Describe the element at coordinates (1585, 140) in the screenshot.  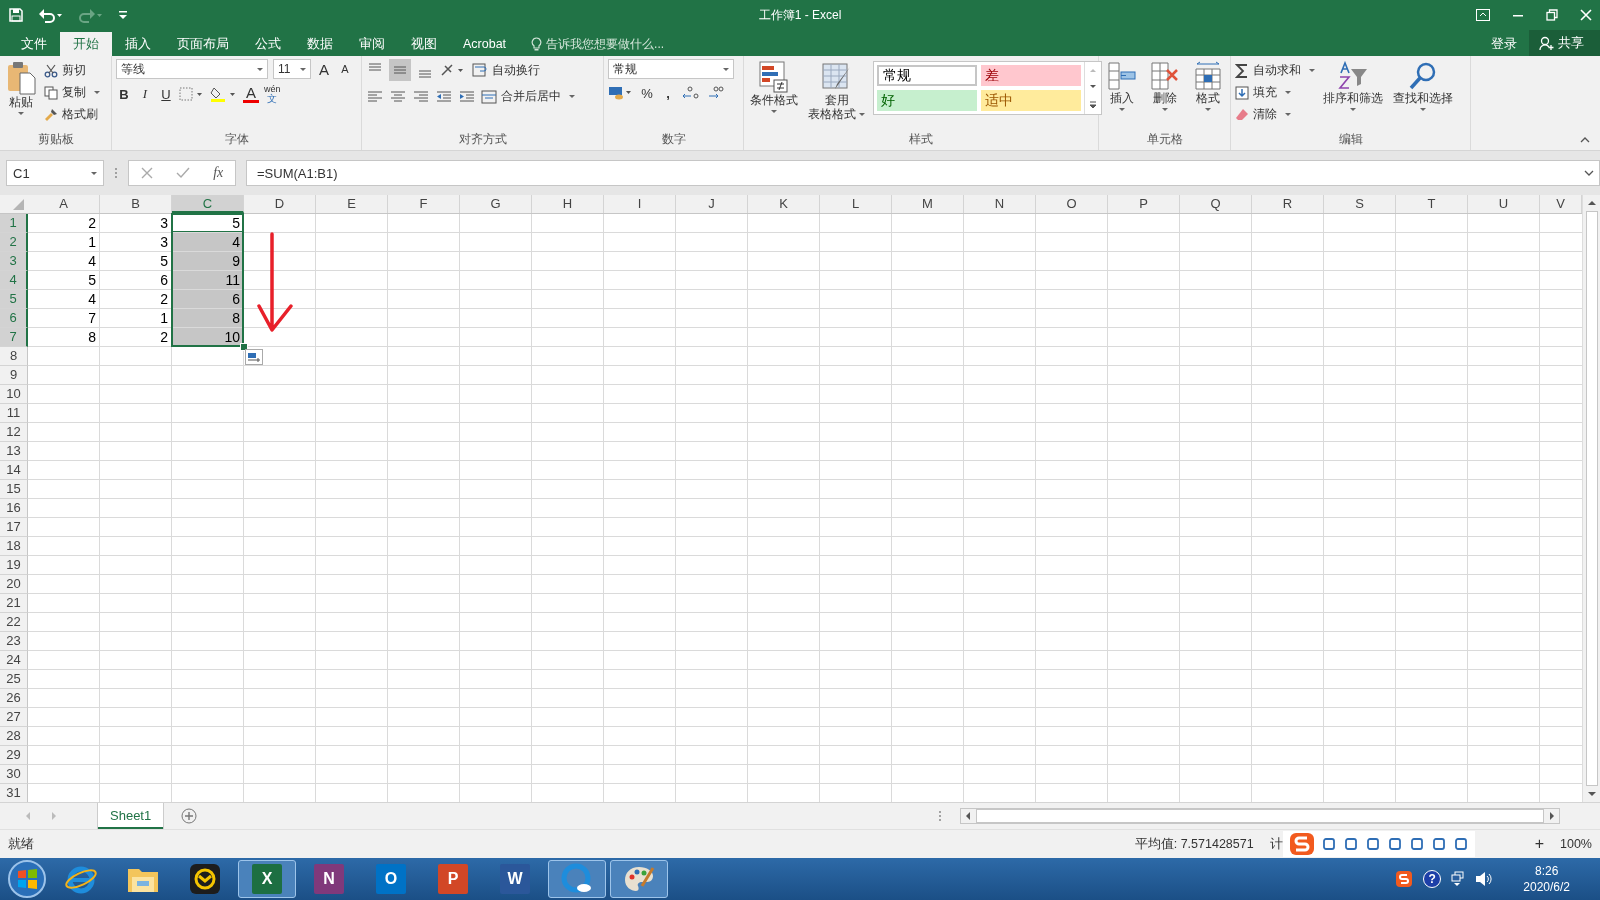
I see `collapse-ribbon-icon` at that location.